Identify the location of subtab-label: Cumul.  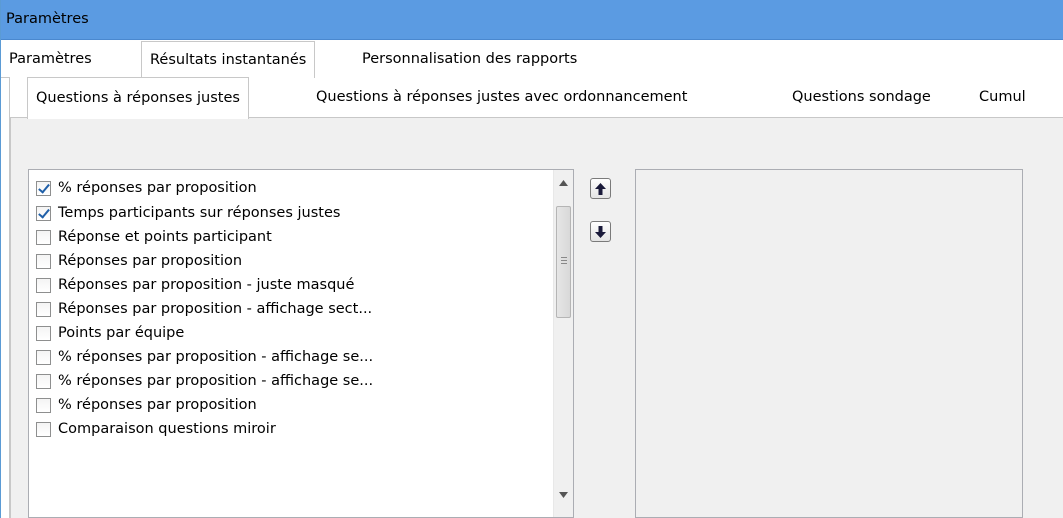
(1002, 97).